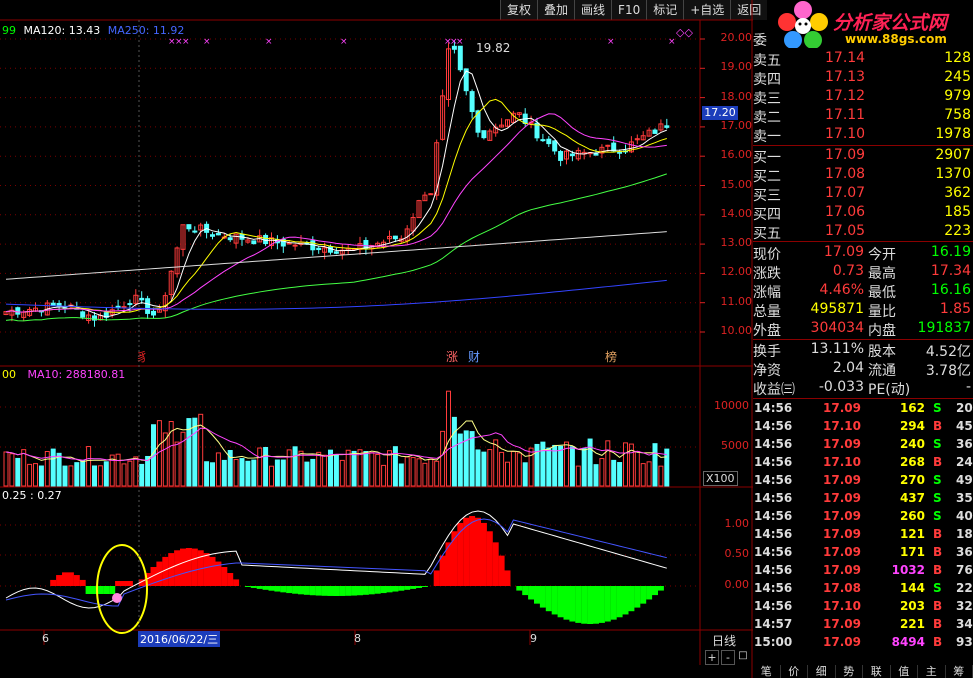  I want to click on sell-level-label: 卖四, so click(767, 80).